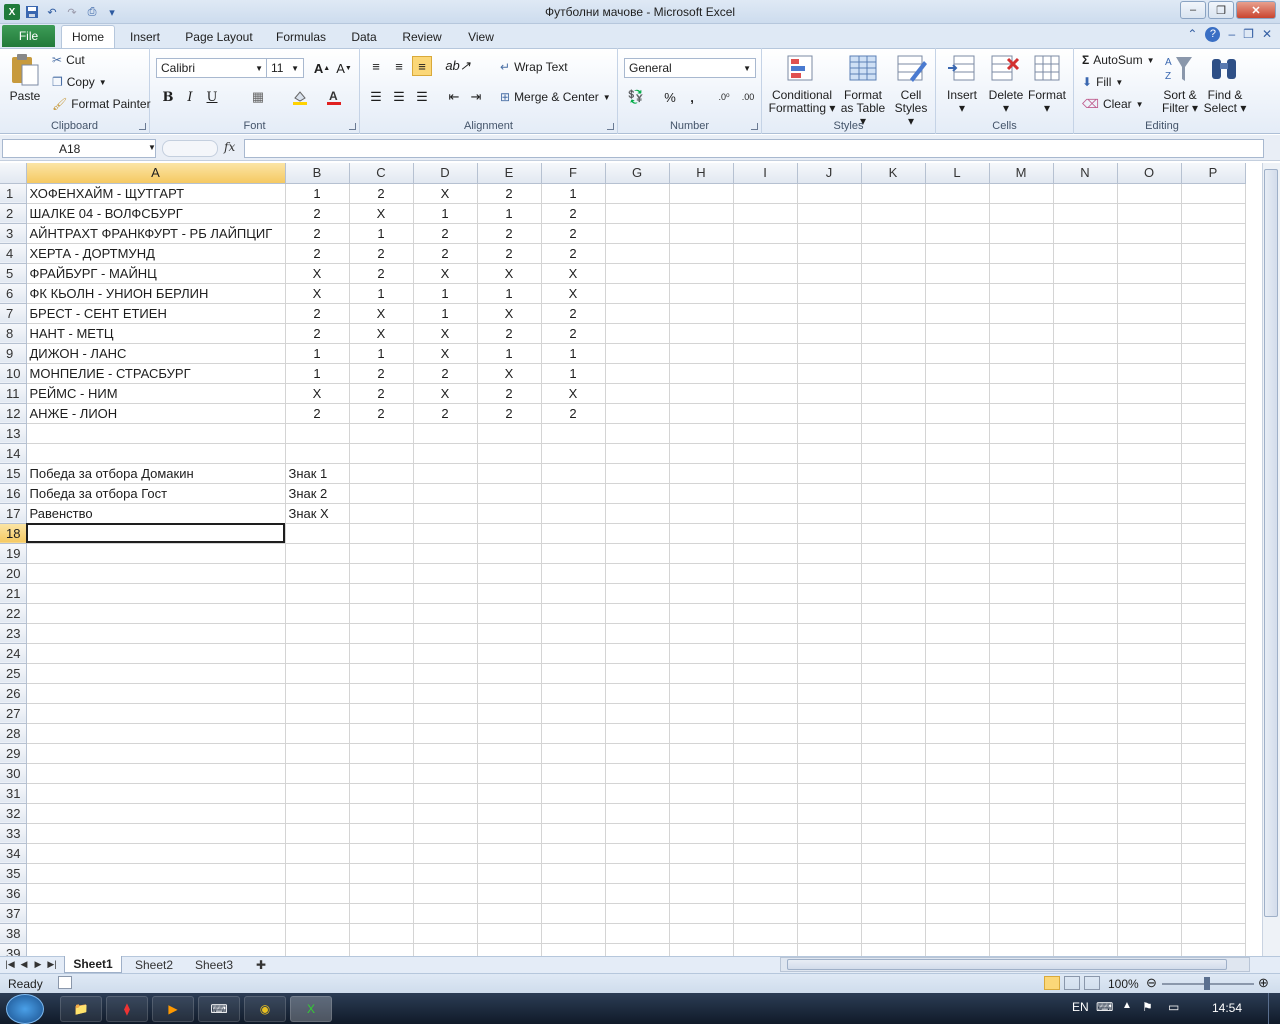  Describe the element at coordinates (322, 68) in the screenshot. I see `grow-font-icon: A ▲` at that location.